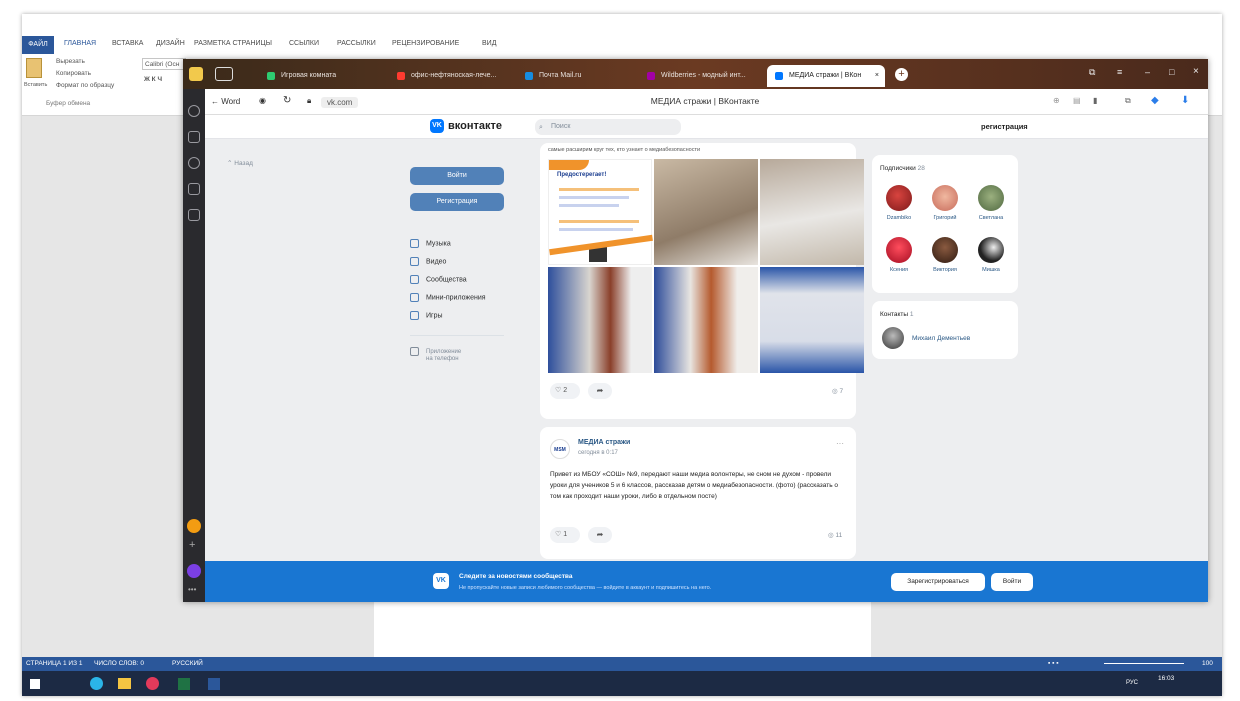 This screenshot has width=1240, height=701. Describe the element at coordinates (565, 535) in the screenshot. I see `like-button-2: ♡ 1` at that location.